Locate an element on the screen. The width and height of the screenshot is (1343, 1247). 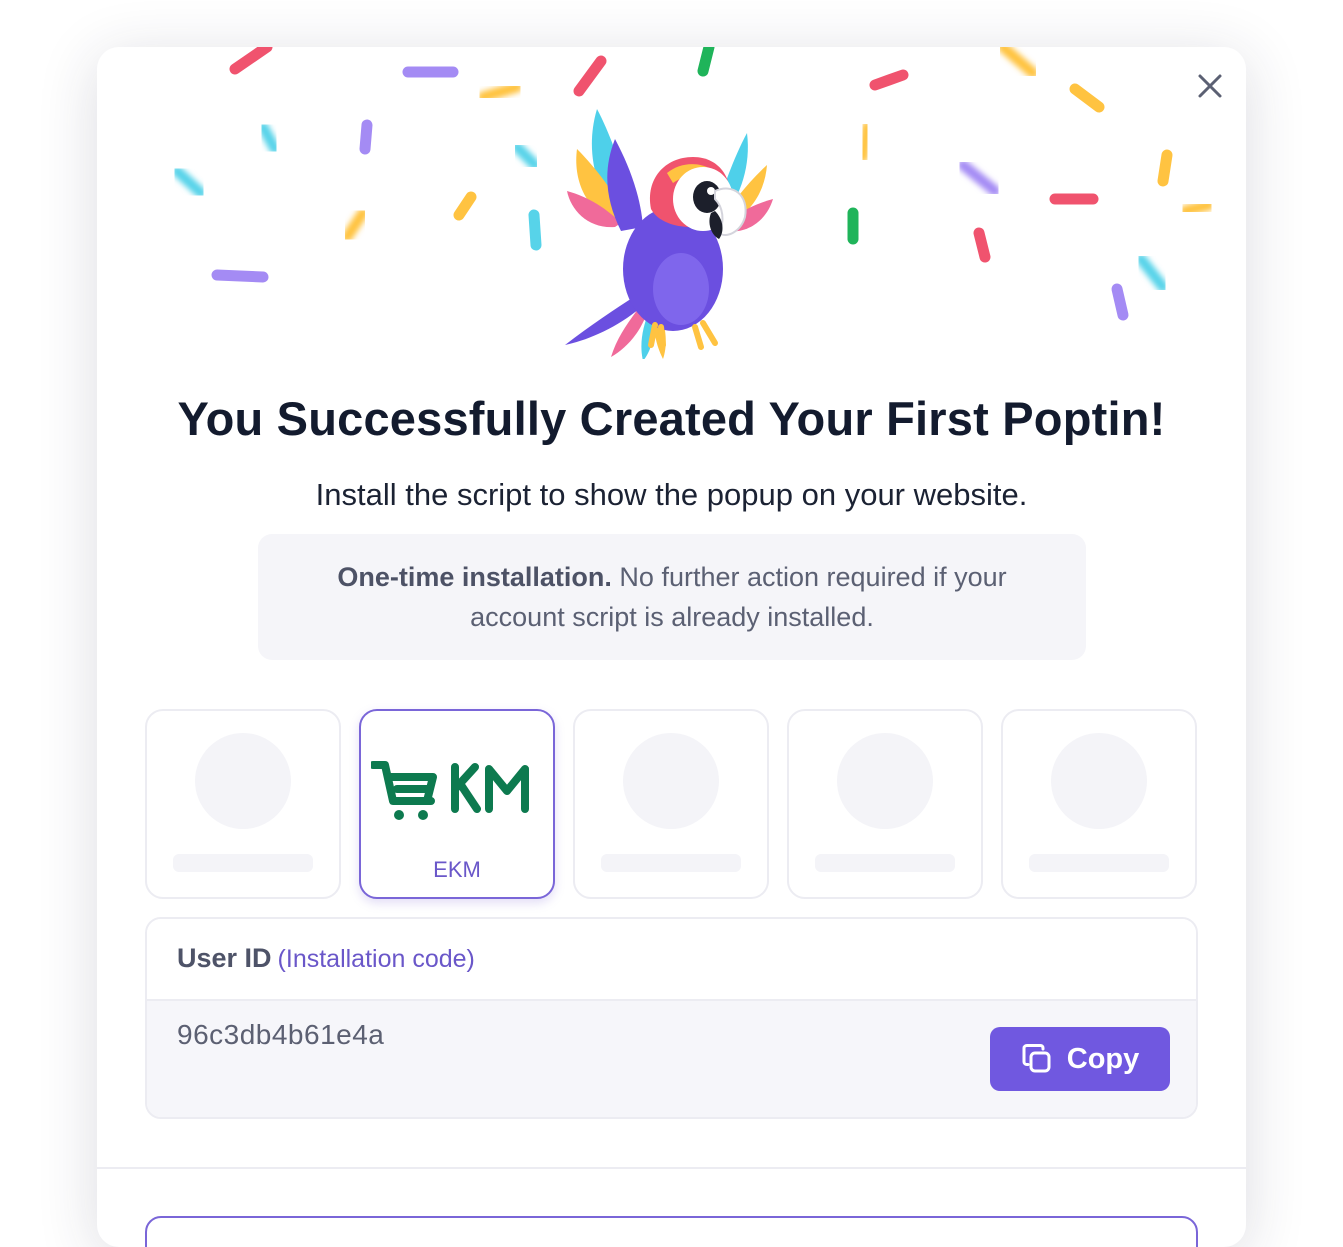
next-section-box is located at coordinates (671, 1231).